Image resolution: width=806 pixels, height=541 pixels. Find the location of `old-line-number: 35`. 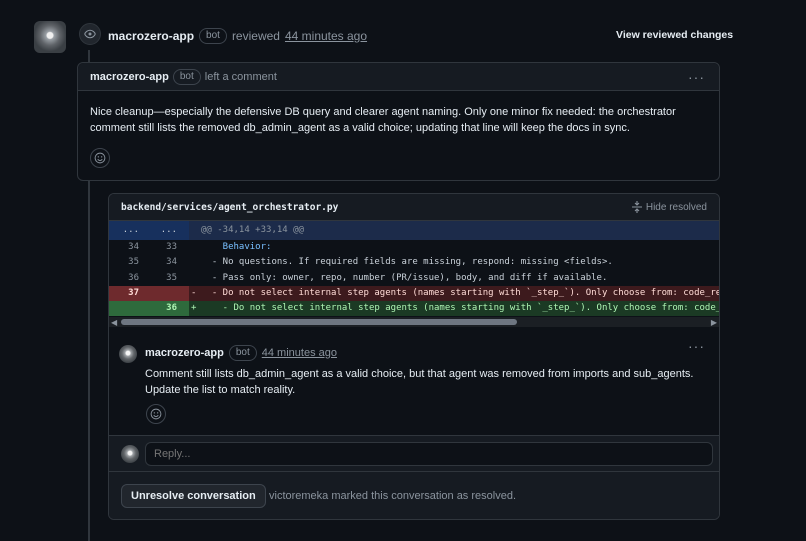

old-line-number: 35 is located at coordinates (133, 262).